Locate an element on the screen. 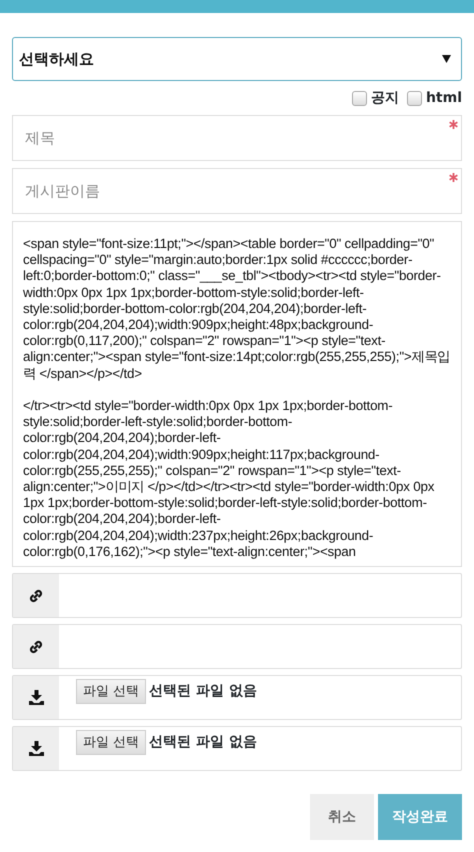 The image size is (474, 852). cancel-button: 취소 is located at coordinates (342, 817).